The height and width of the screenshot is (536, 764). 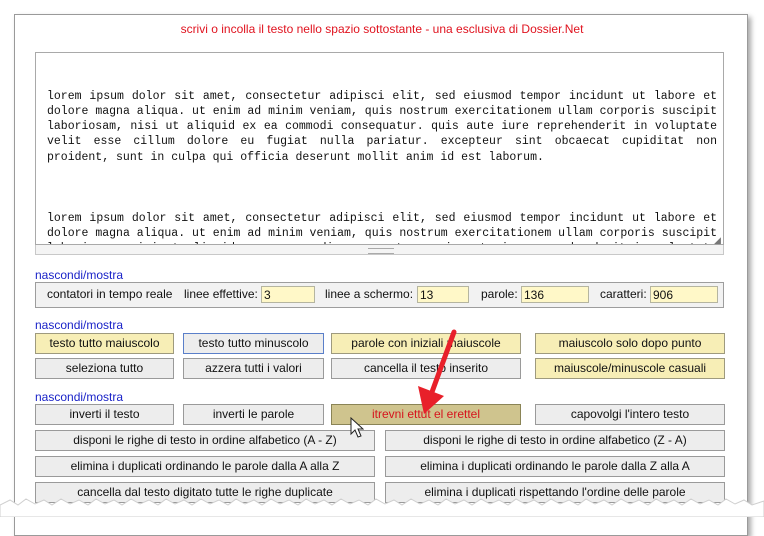 What do you see at coordinates (499, 294) in the screenshot?
I see `words-label: parole:` at bounding box center [499, 294].